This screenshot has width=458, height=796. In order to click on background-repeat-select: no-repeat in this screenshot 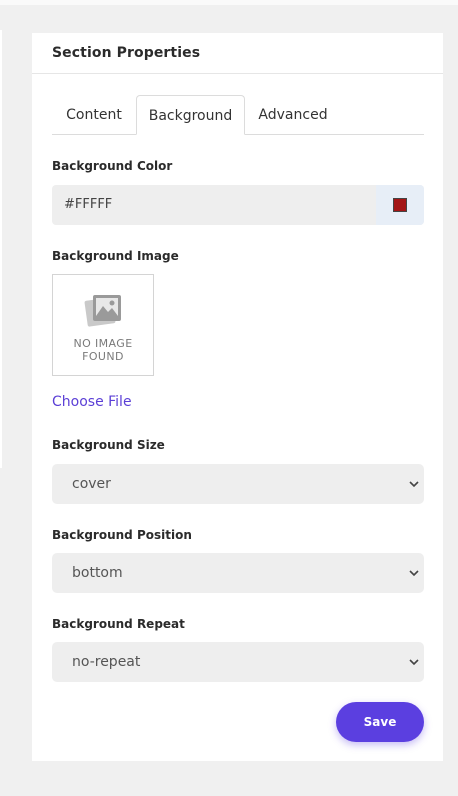, I will do `click(238, 662)`.